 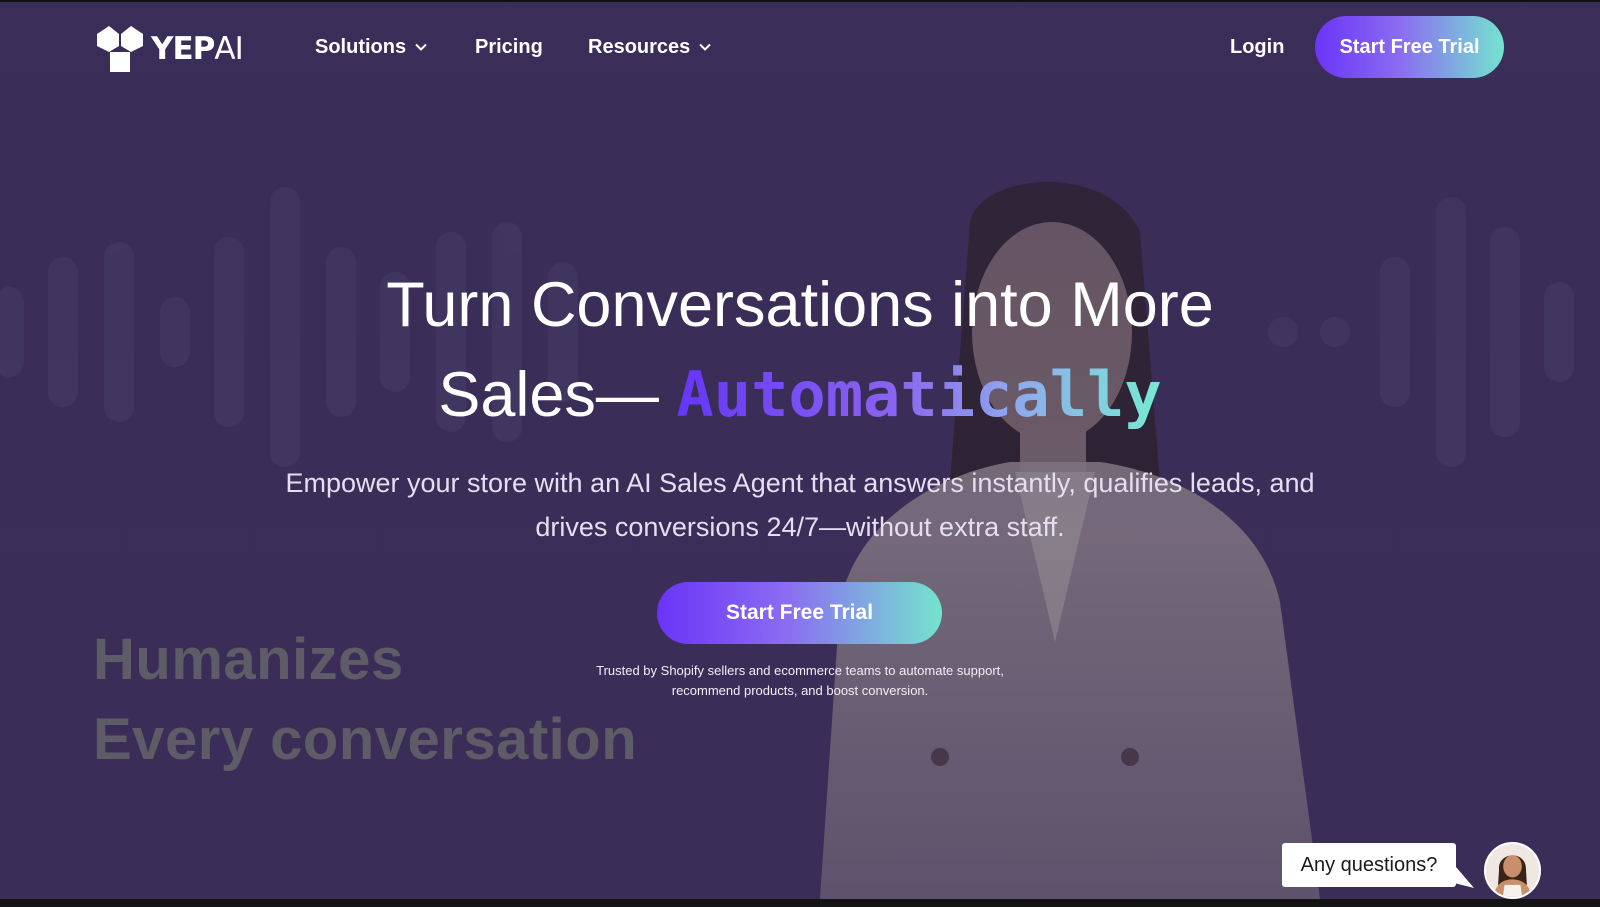 I want to click on nav-resources: Resources, so click(x=649, y=47).